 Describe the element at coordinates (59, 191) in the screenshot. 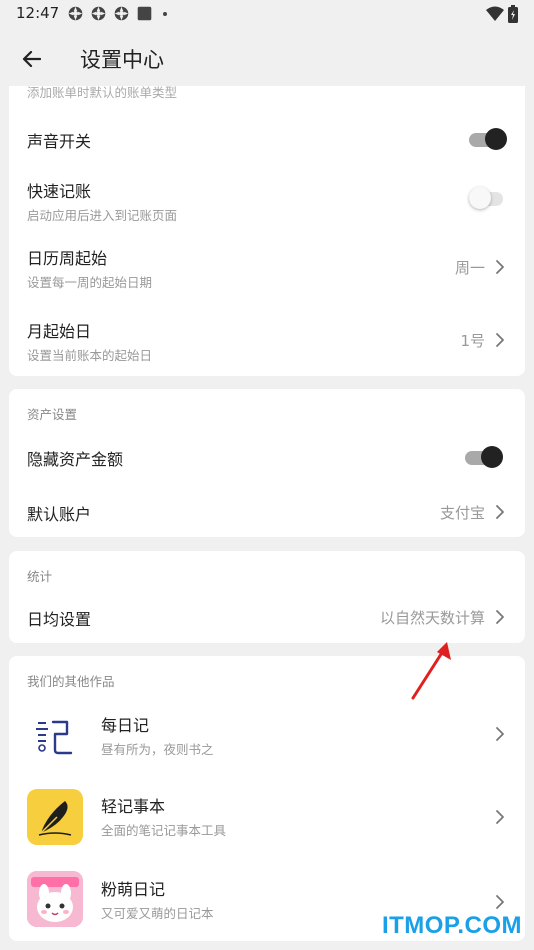

I see `quick-record-label: 快速记账` at that location.